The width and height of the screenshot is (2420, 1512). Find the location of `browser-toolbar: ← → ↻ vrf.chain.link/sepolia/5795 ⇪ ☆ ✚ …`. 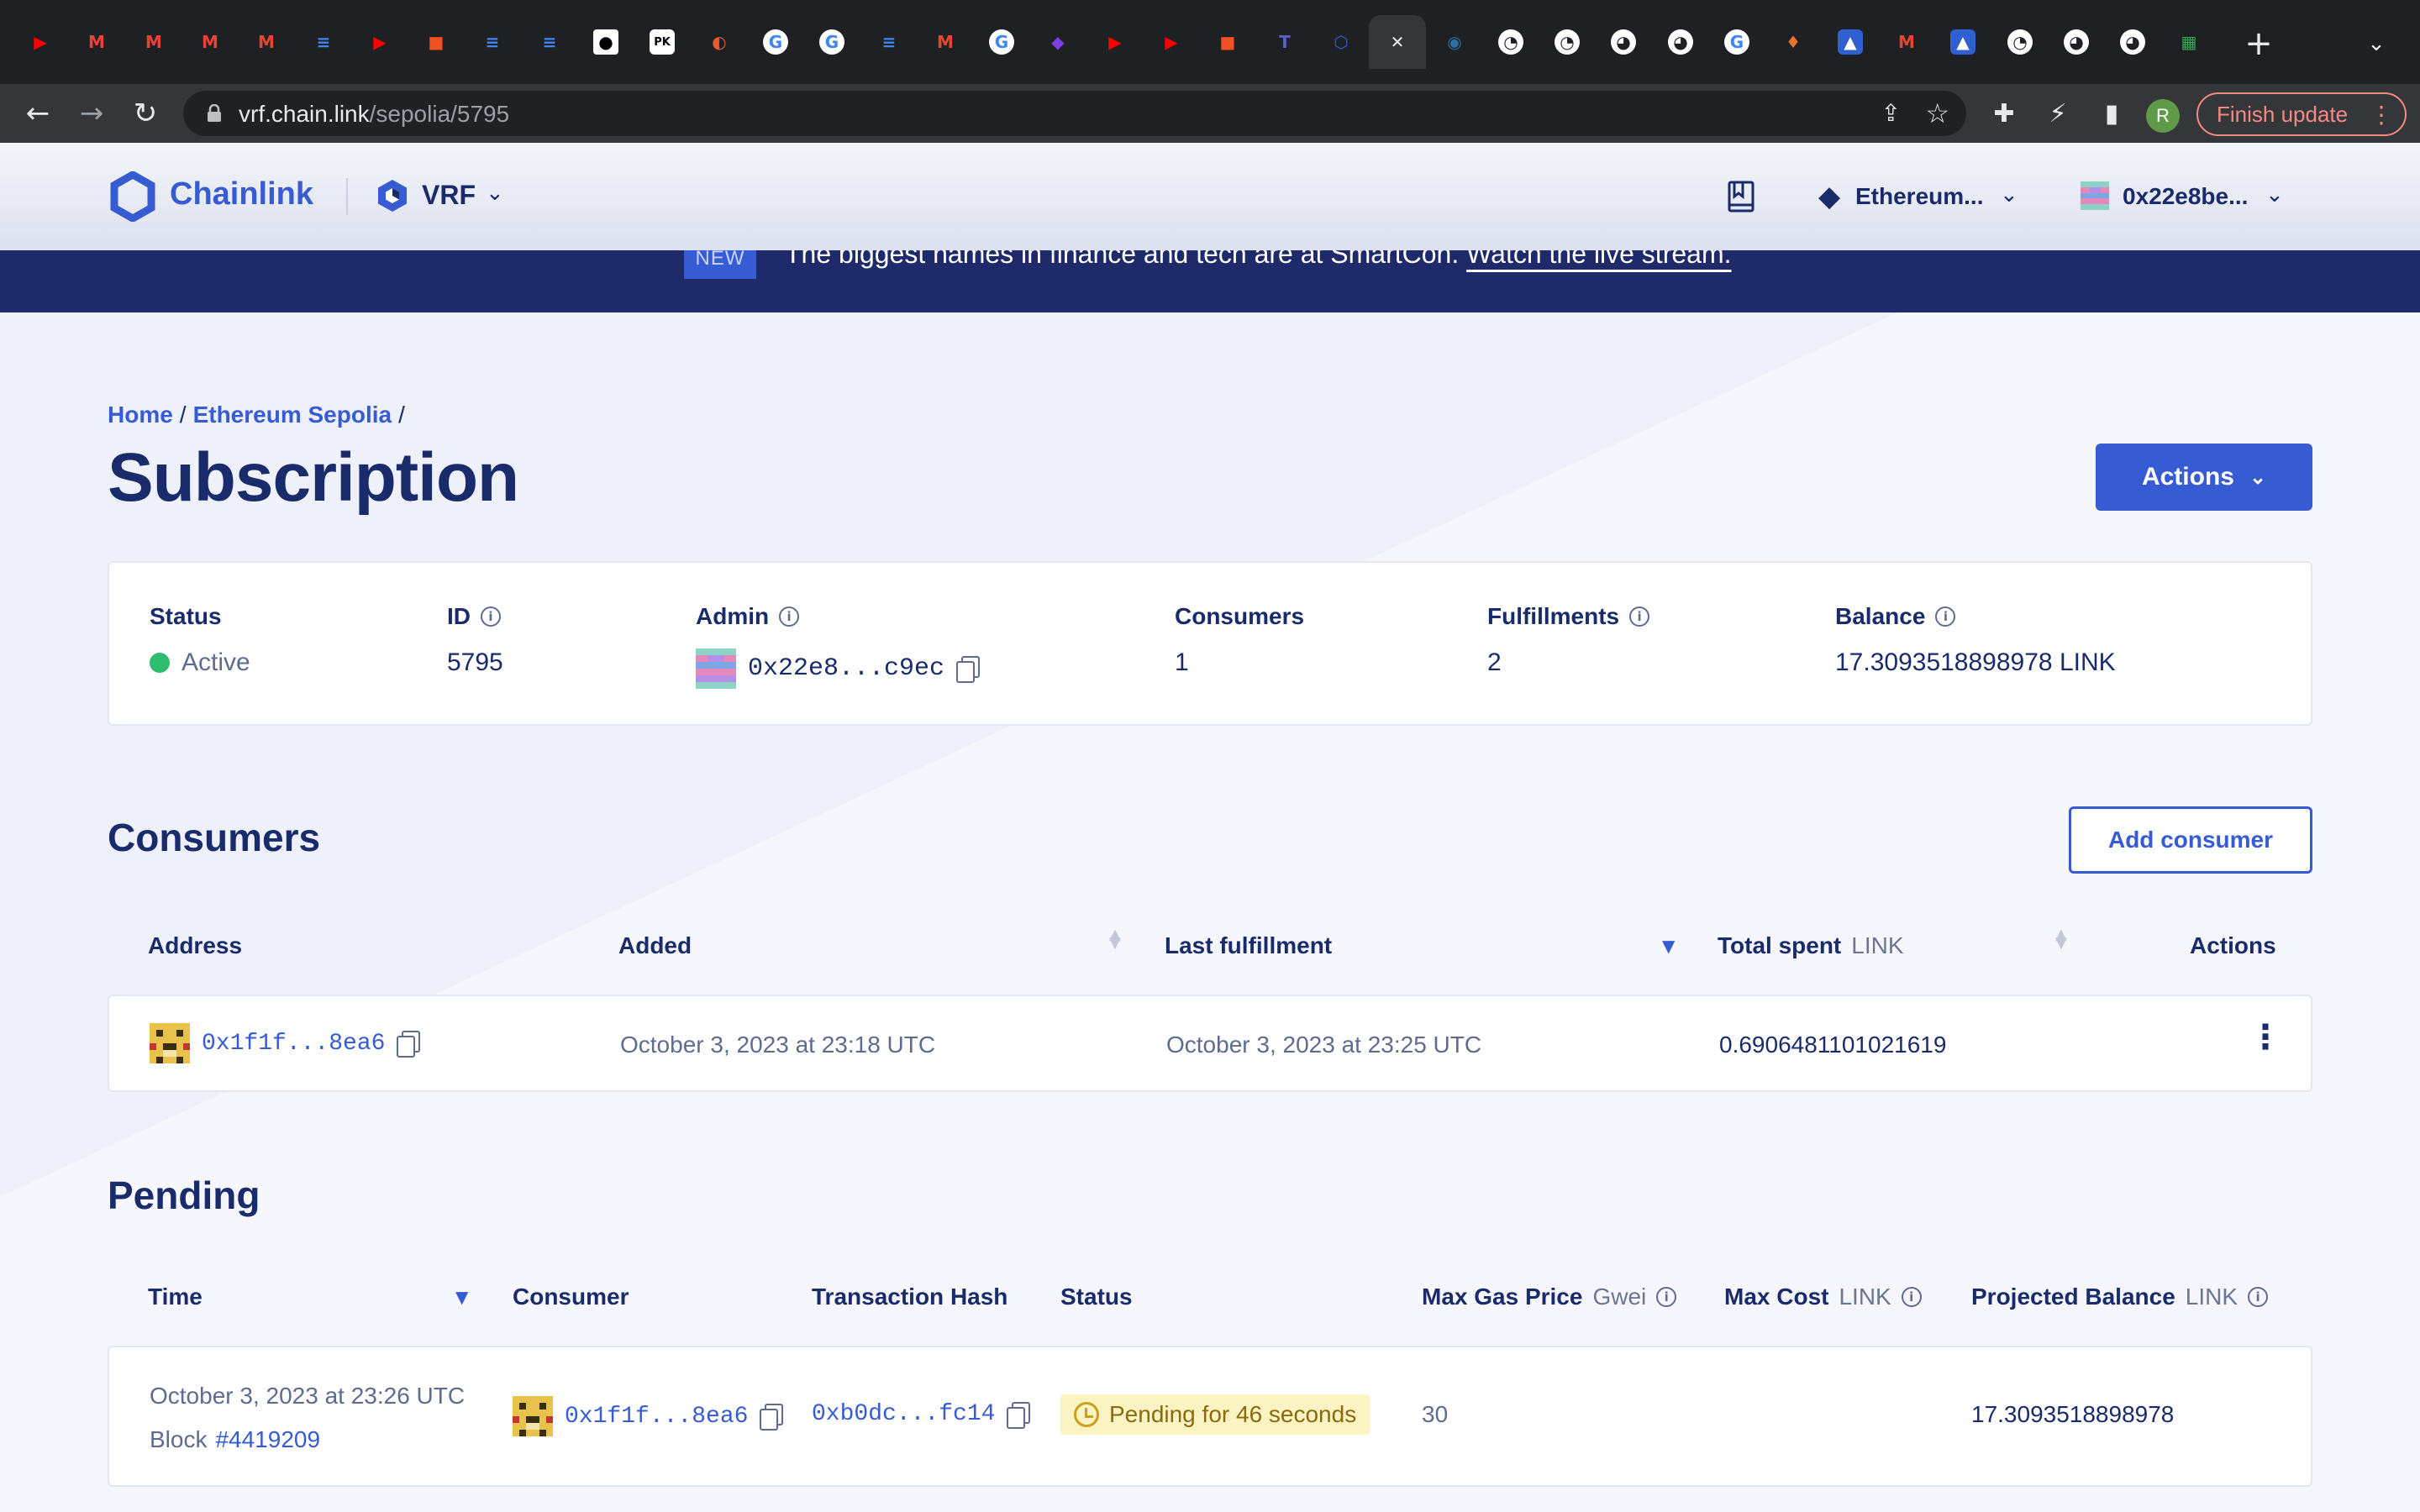

browser-toolbar: ← → ↻ vrf.chain.link/sepolia/5795 ⇪ ☆ ✚ … is located at coordinates (1210, 113).